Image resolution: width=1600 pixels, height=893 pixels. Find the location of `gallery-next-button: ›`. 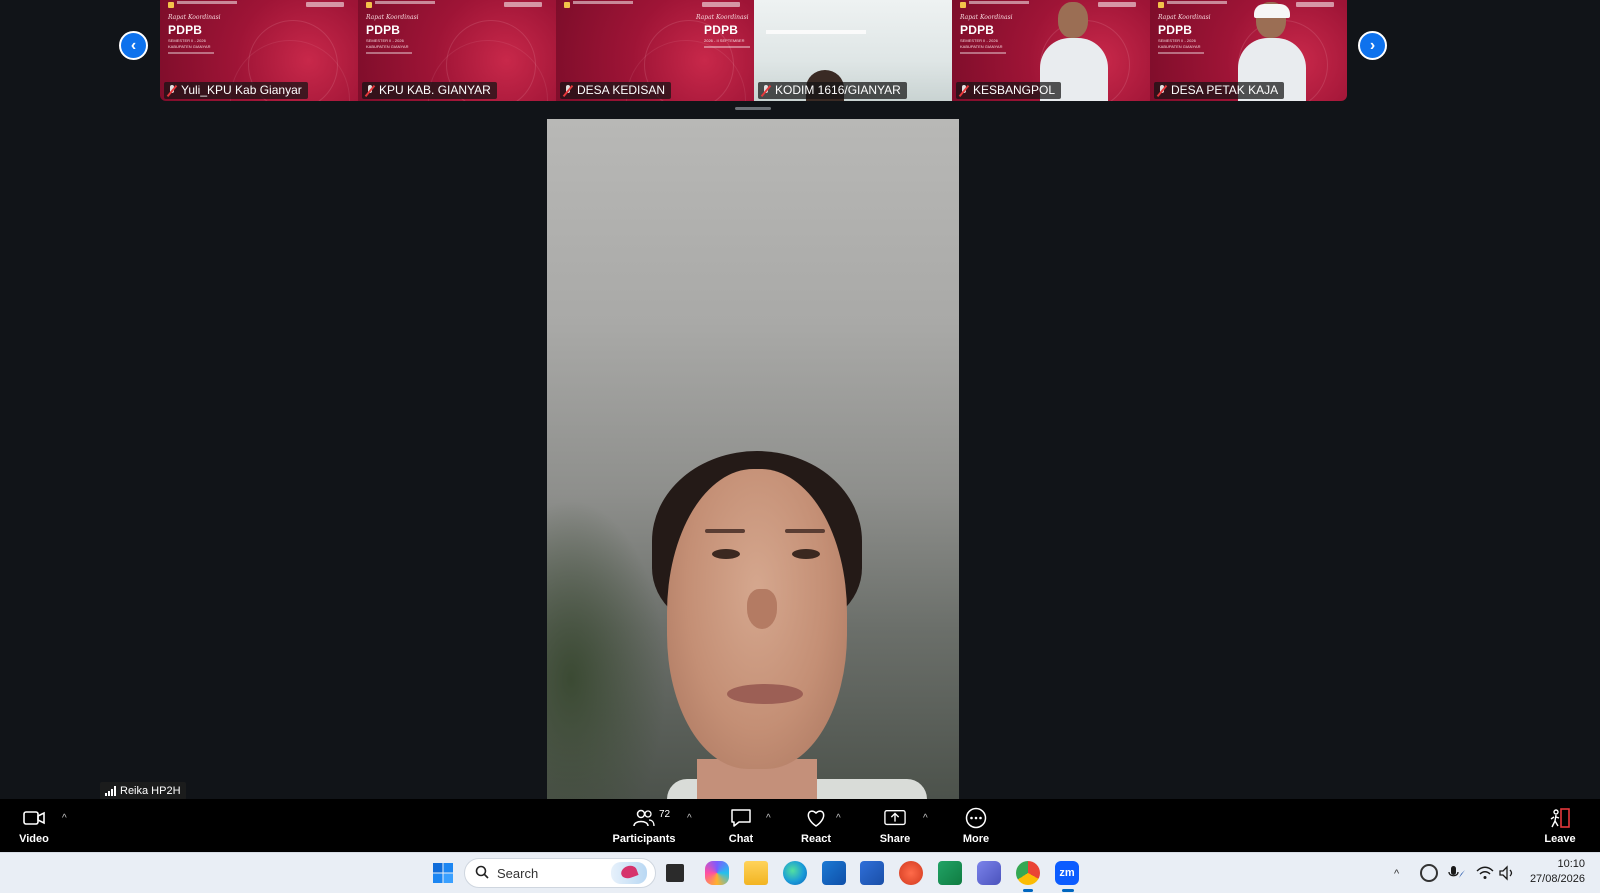

gallery-next-button: › is located at coordinates (1372, 45).